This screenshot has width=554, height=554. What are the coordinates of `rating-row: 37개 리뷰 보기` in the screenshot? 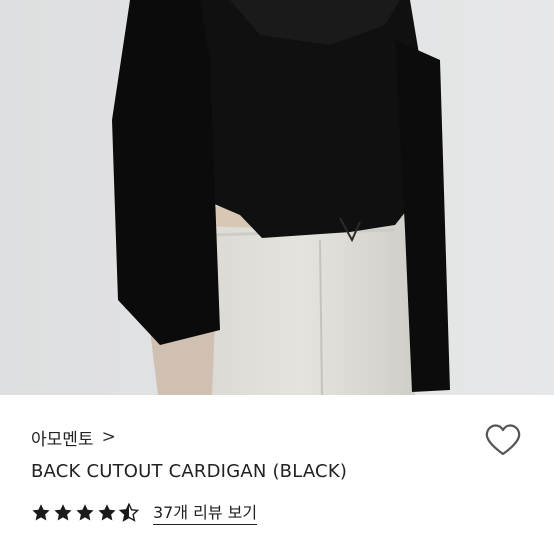 It's located at (144, 512).